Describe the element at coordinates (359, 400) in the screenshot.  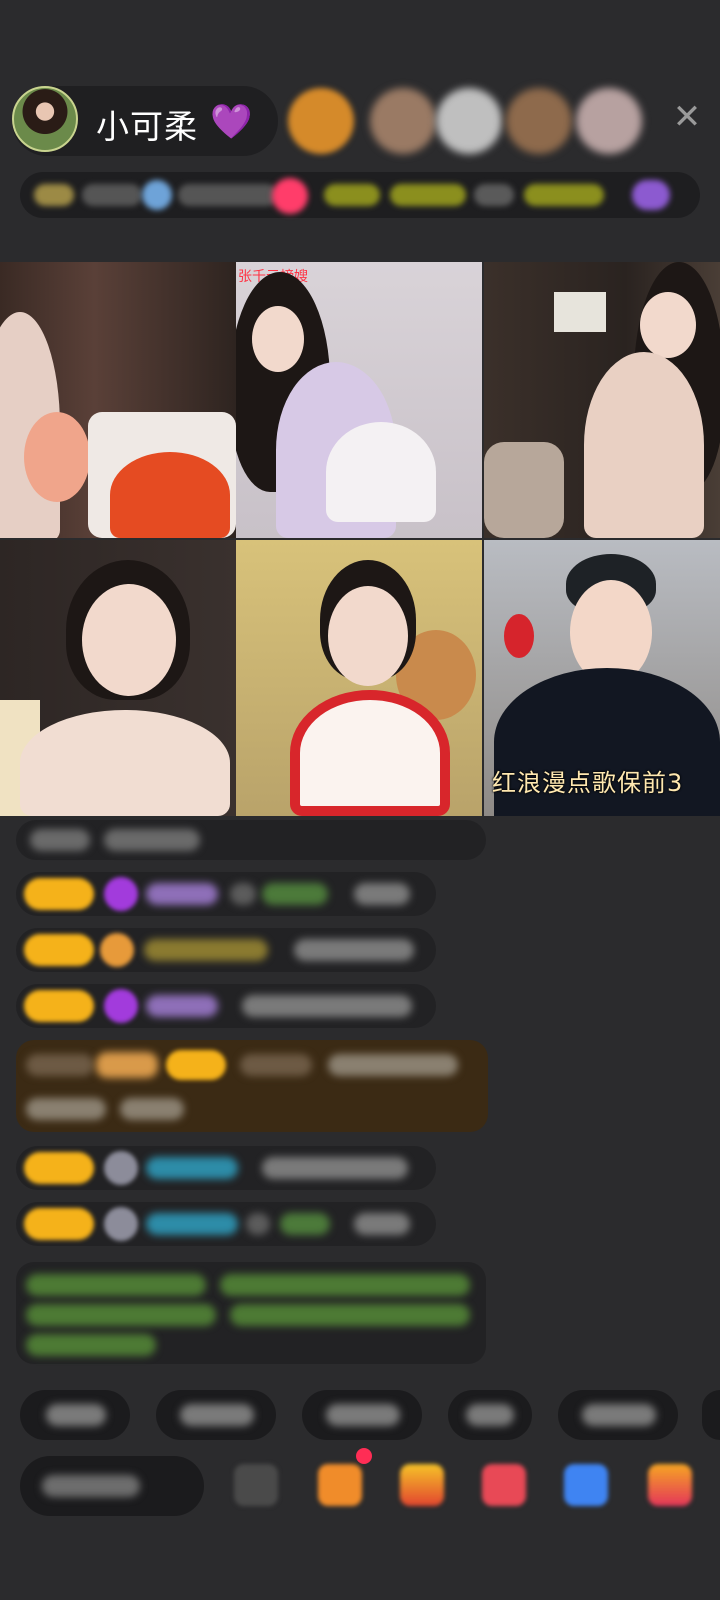
I see `video-tile: 张千元榜嫂` at that location.